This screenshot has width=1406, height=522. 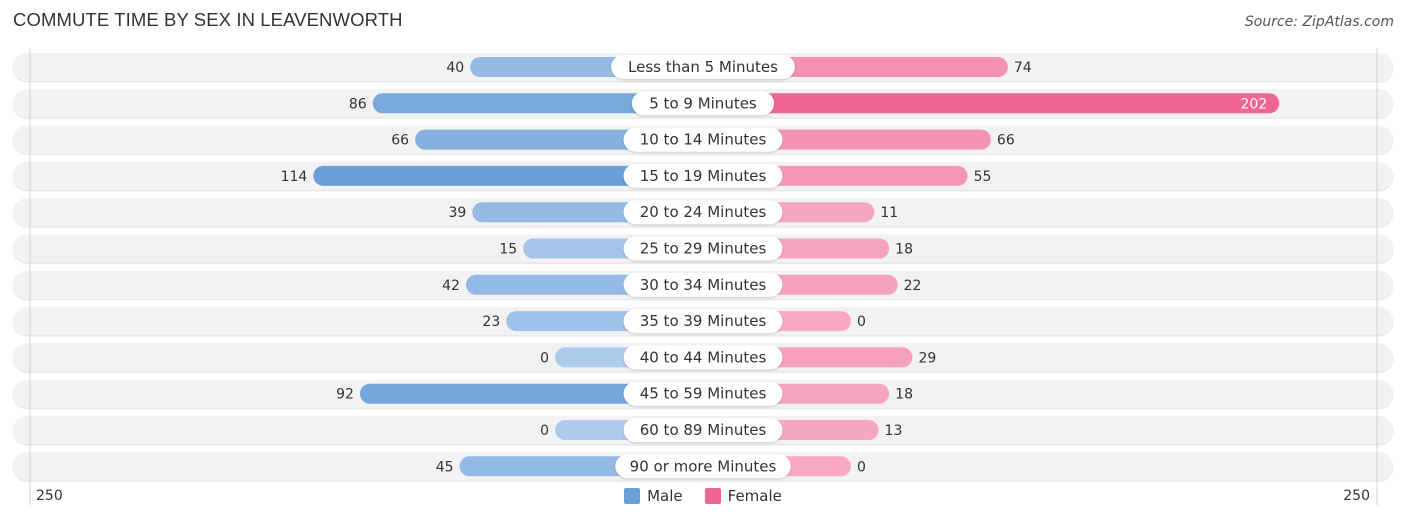 What do you see at coordinates (703, 430) in the screenshot?
I see `category-label: 60 to 89 Minutes` at bounding box center [703, 430].